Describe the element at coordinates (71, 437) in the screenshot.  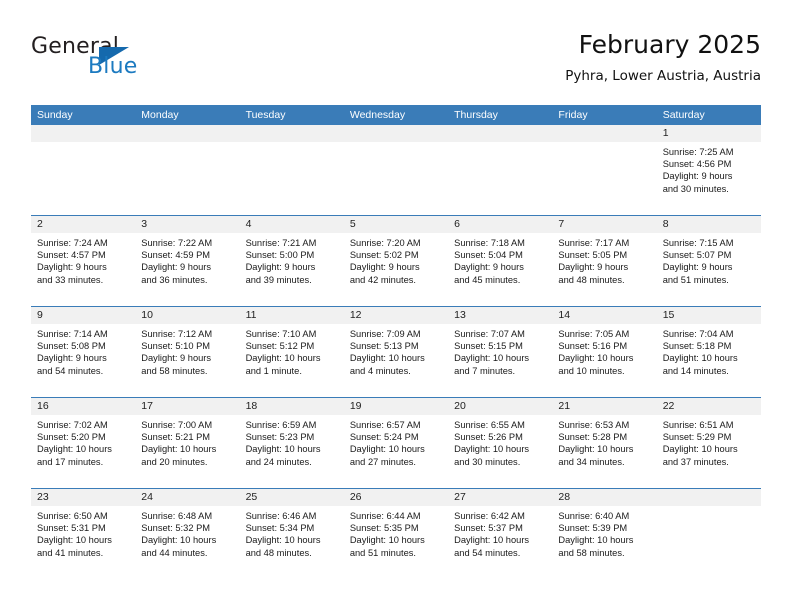
I see `sunset-text: Sunset: 5:20 PM` at that location.